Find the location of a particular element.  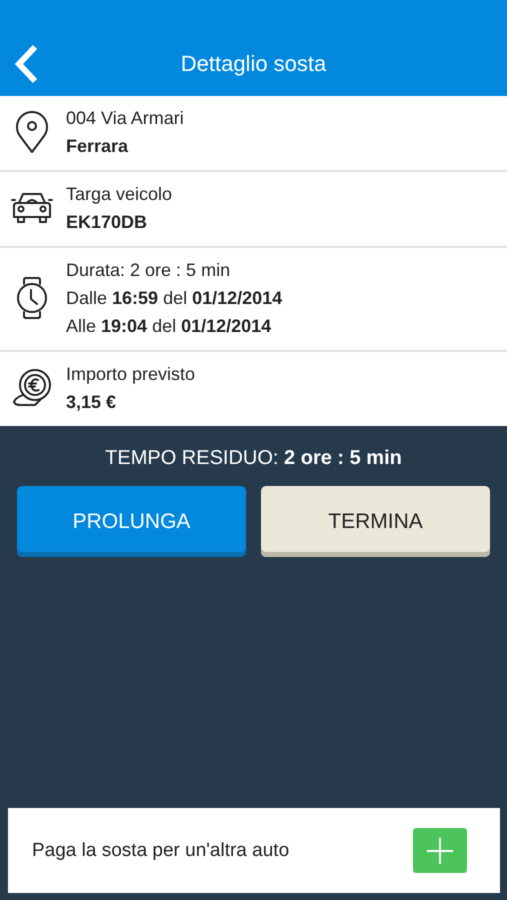

extend-button: PROLUNGA is located at coordinates (131, 521).